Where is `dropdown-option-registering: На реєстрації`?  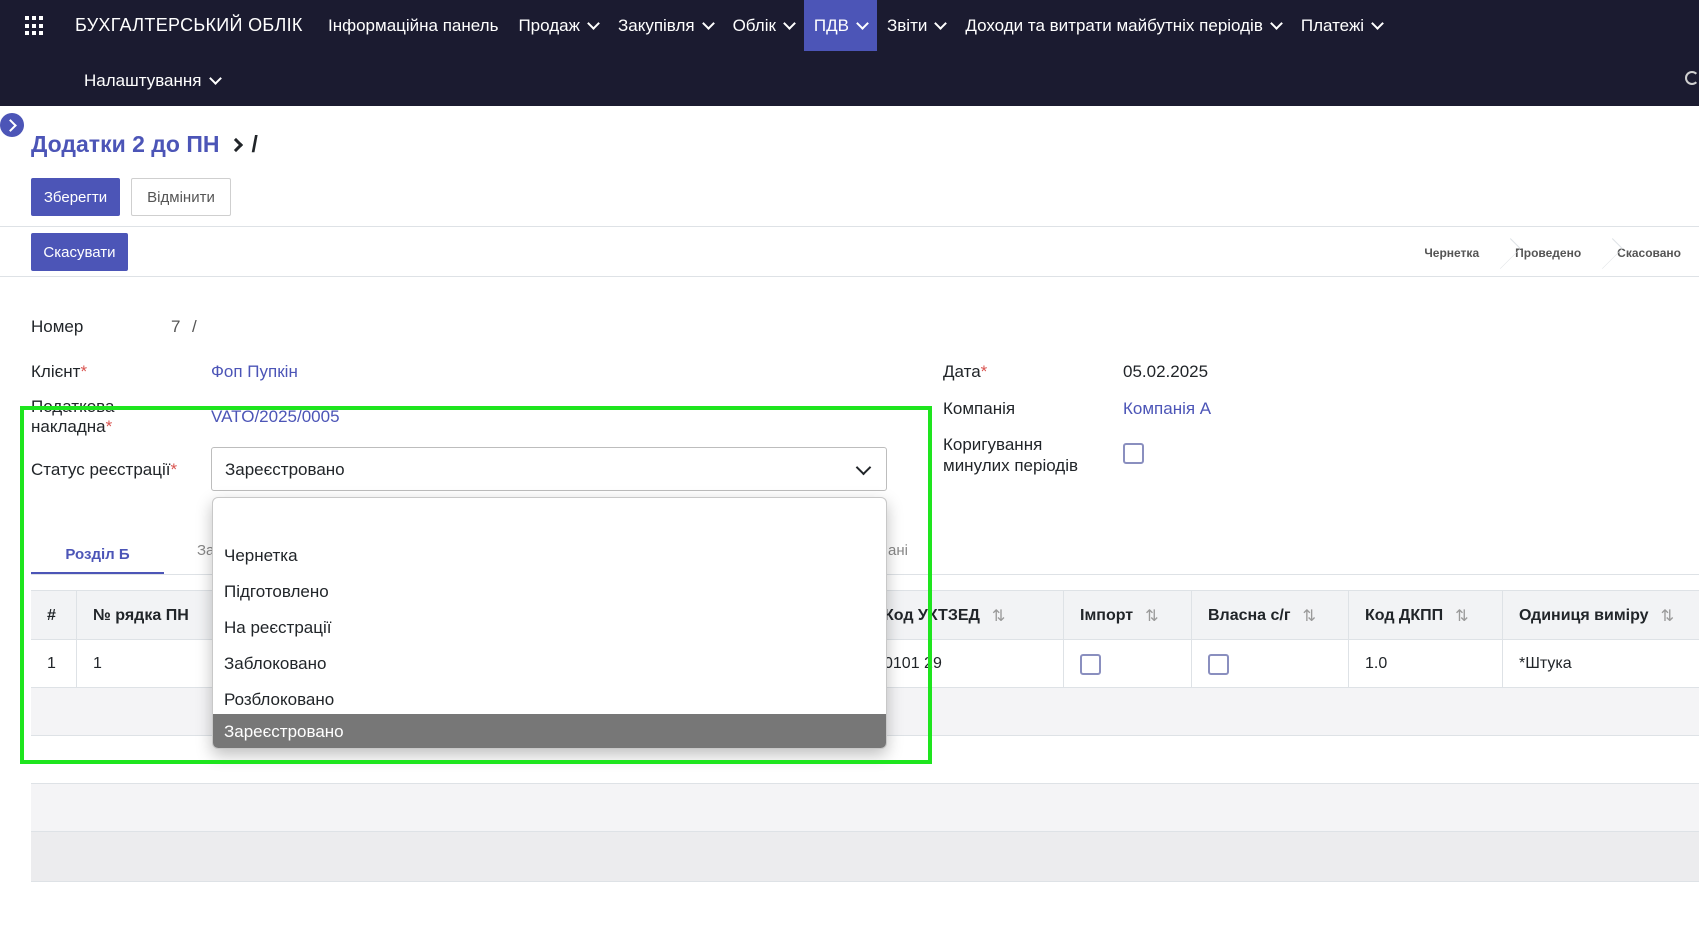
dropdown-option-registering: На реєстрації is located at coordinates (549, 628).